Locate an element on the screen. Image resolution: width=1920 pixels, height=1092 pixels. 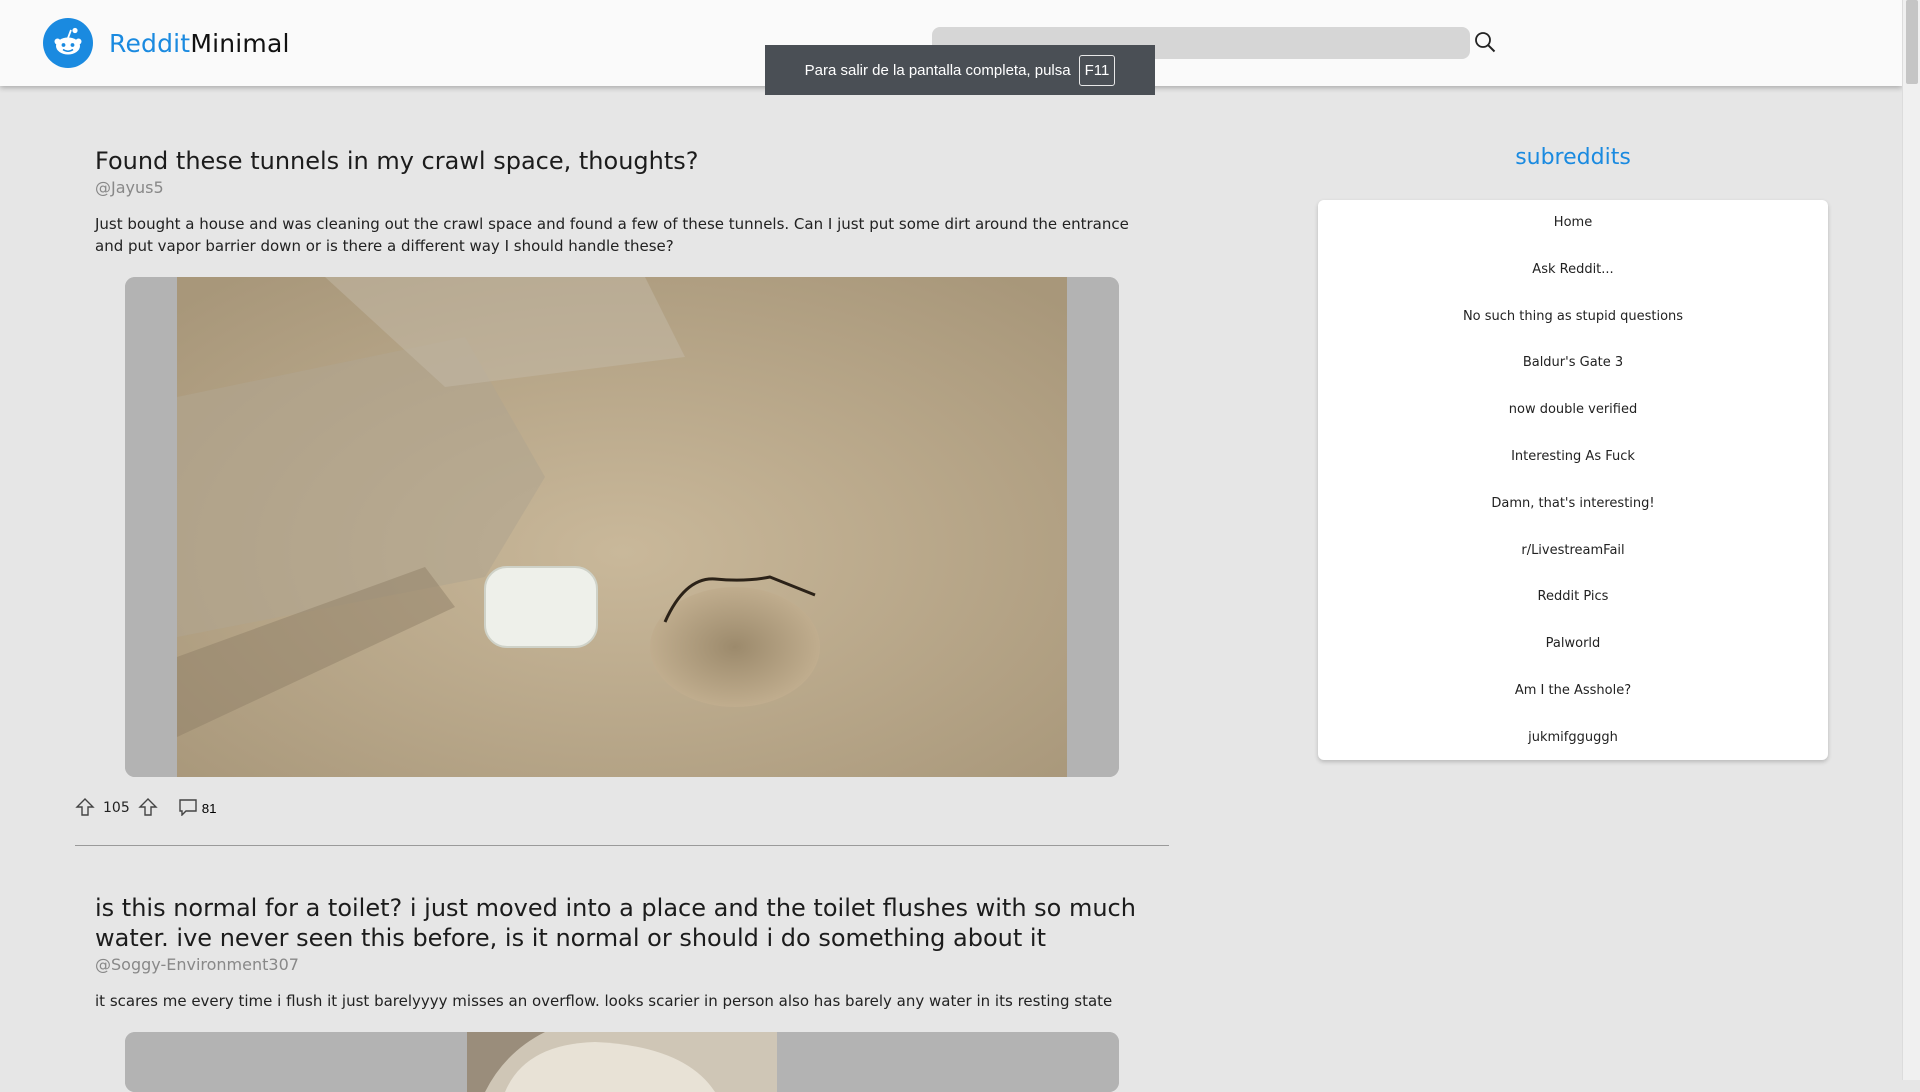
downvote-button is located at coordinates (148, 808).